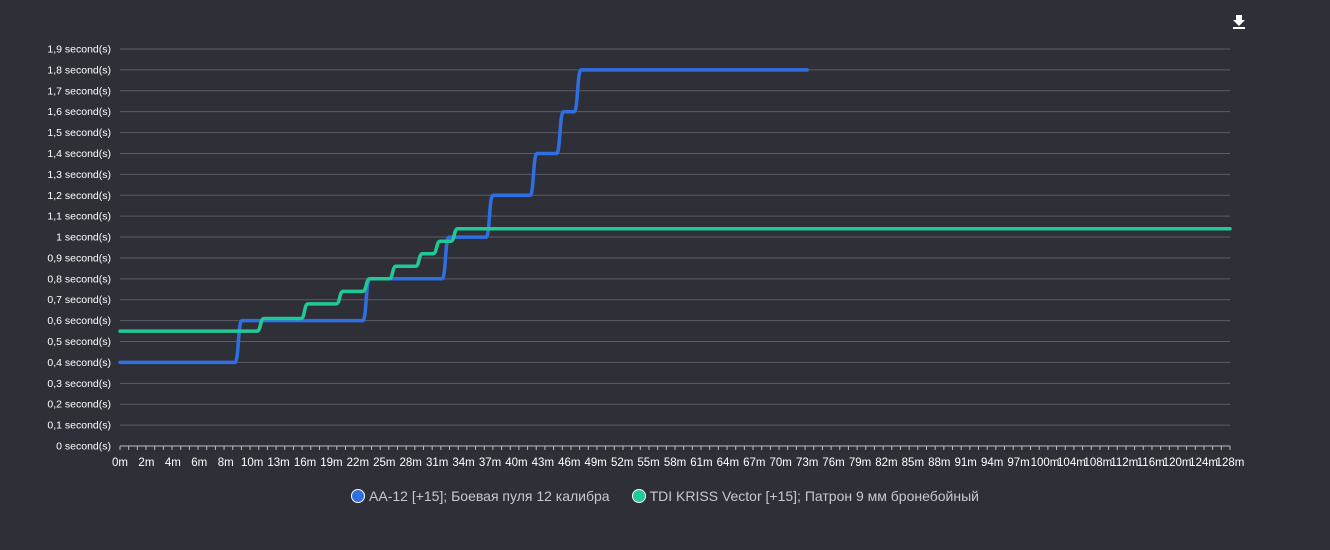 This screenshot has width=1330, height=550. Describe the element at coordinates (79, 405) in the screenshot. I see `y-tick-label: 0,2 second(s)` at that location.